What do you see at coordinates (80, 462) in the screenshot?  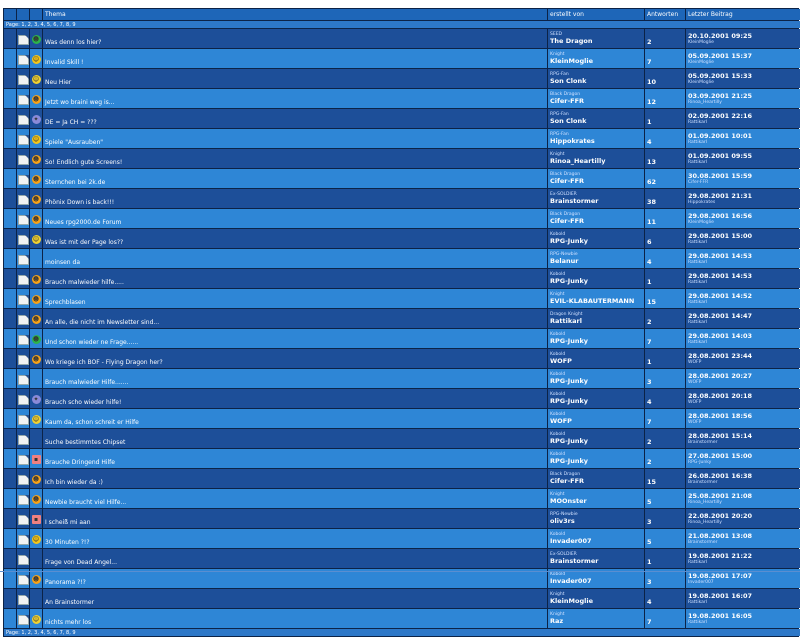 I see `topic-title: Brauche Dringend Hilfe` at bounding box center [80, 462].